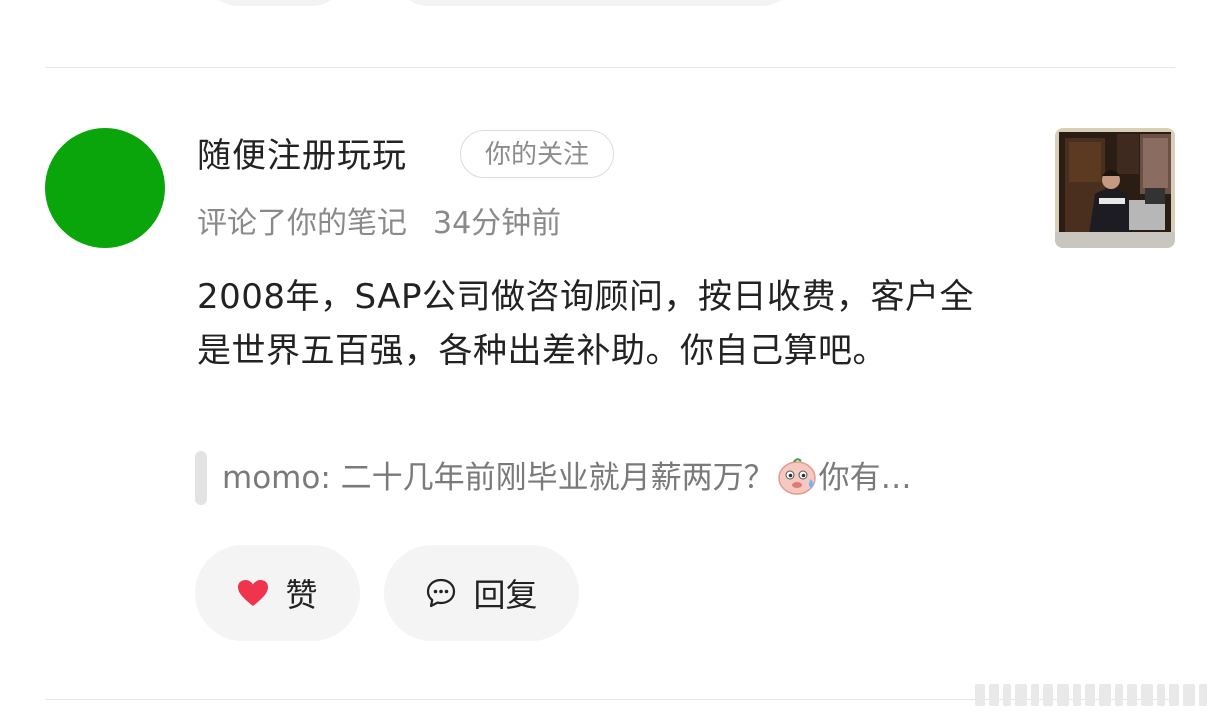 This screenshot has height=728, width=1220. I want to click on heart-icon, so click(253, 593).